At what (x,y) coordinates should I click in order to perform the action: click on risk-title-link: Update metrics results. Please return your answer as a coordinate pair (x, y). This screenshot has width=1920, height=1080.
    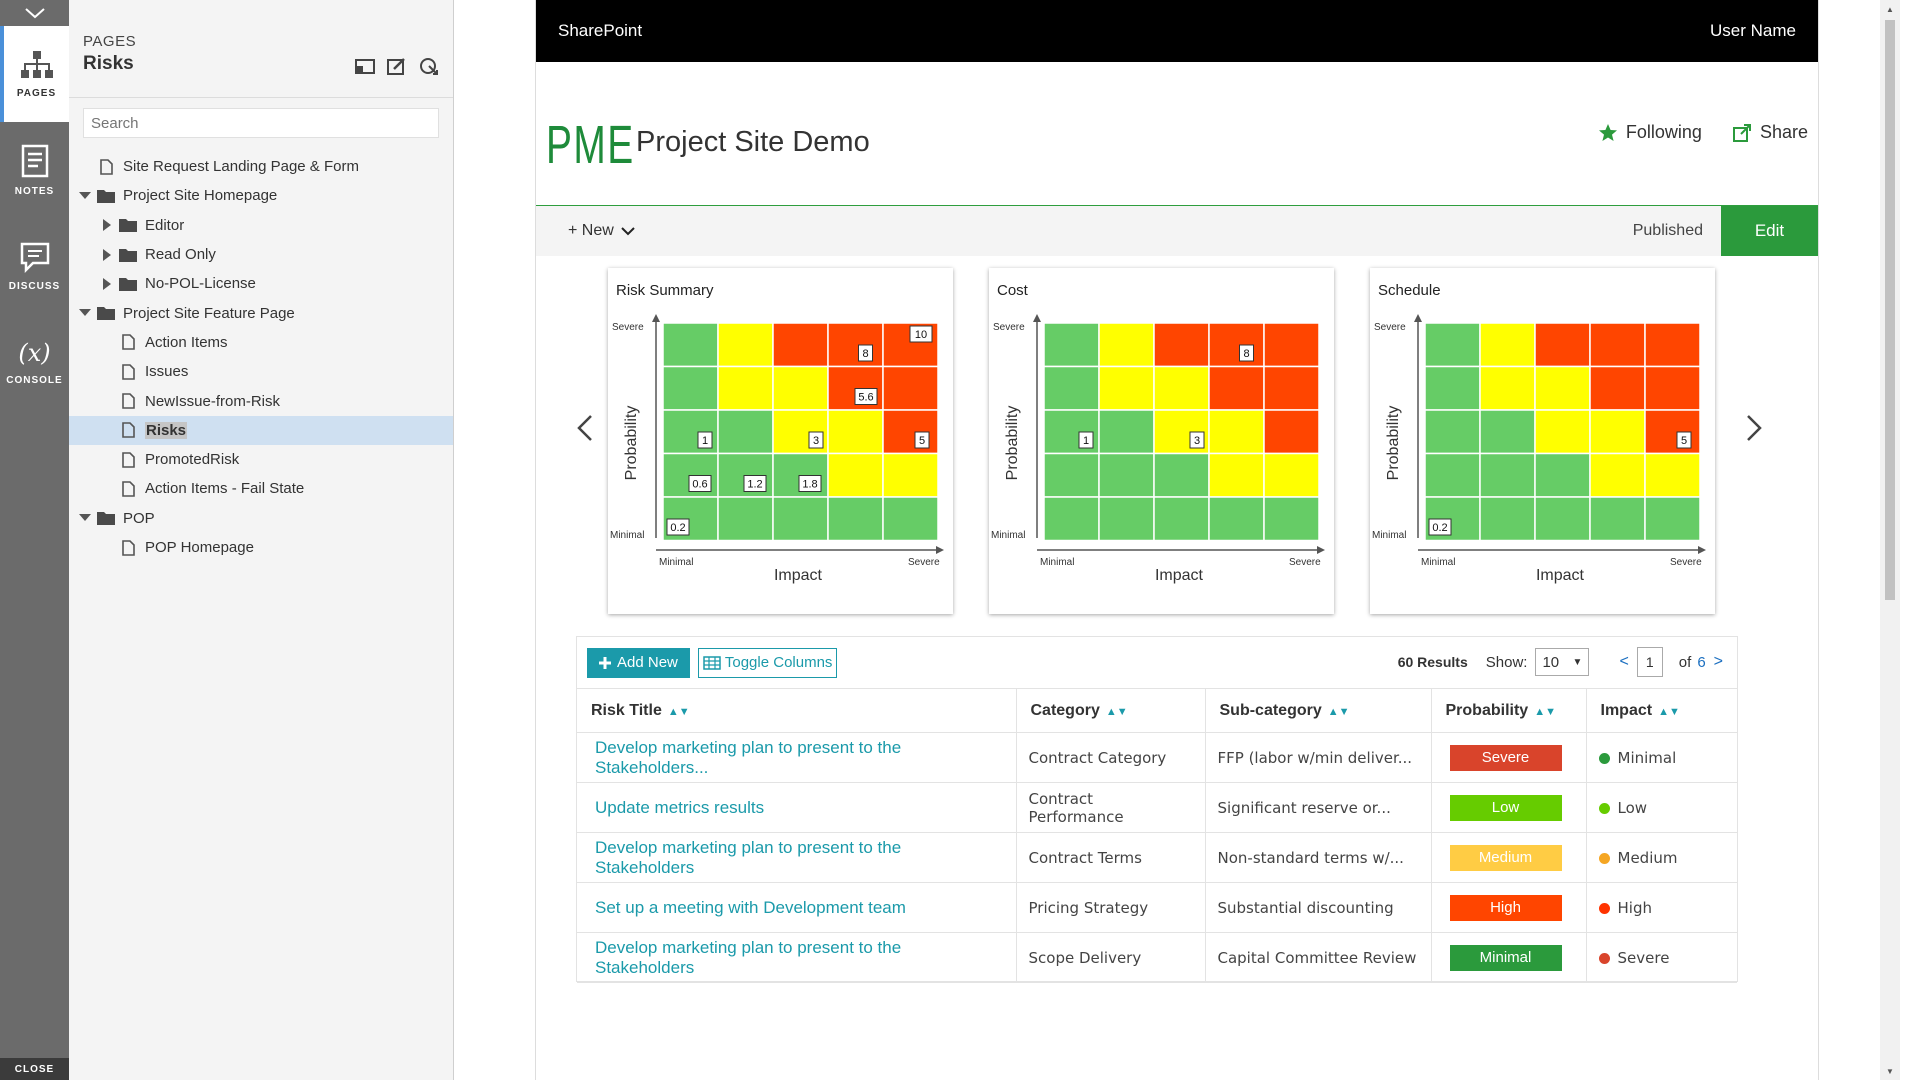
    Looking at the image, I should click on (797, 807).